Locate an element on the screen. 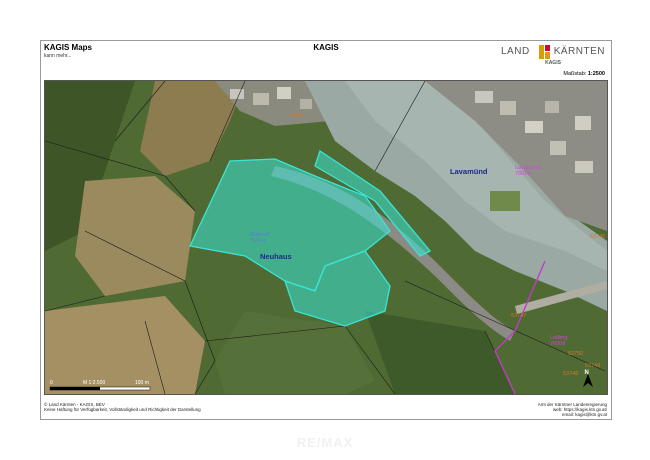 The width and height of the screenshot is (650, 460). scalebar-middle: M 1:2.500 is located at coordinates (94, 383).